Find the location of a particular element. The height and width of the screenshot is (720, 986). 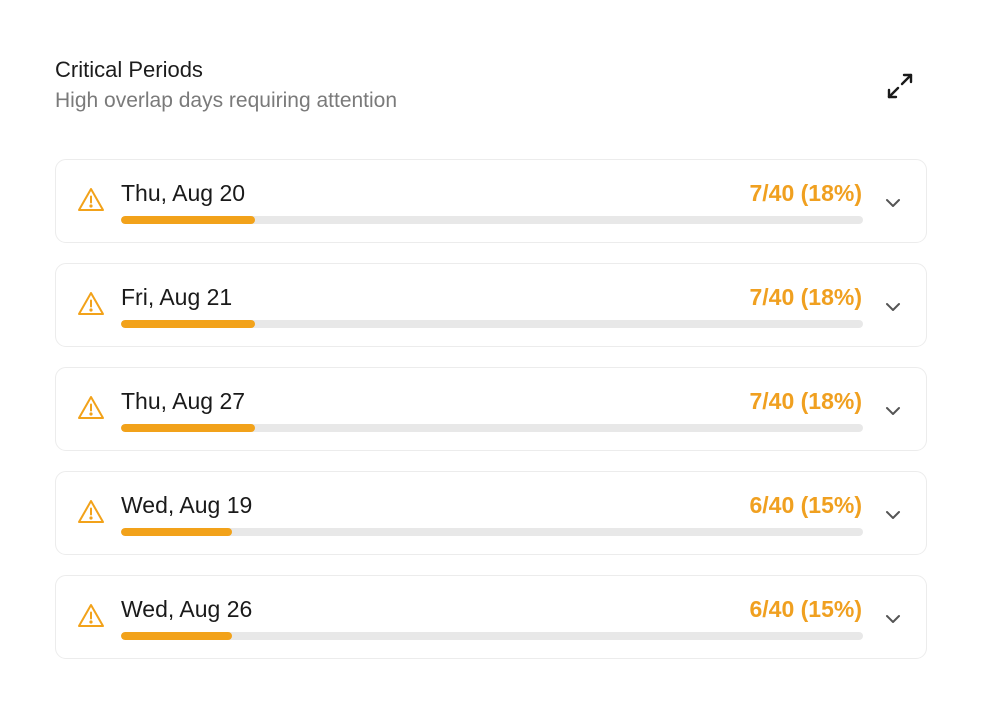

period-item: Wed, Aug 26 6/40 (15%) is located at coordinates (491, 617).